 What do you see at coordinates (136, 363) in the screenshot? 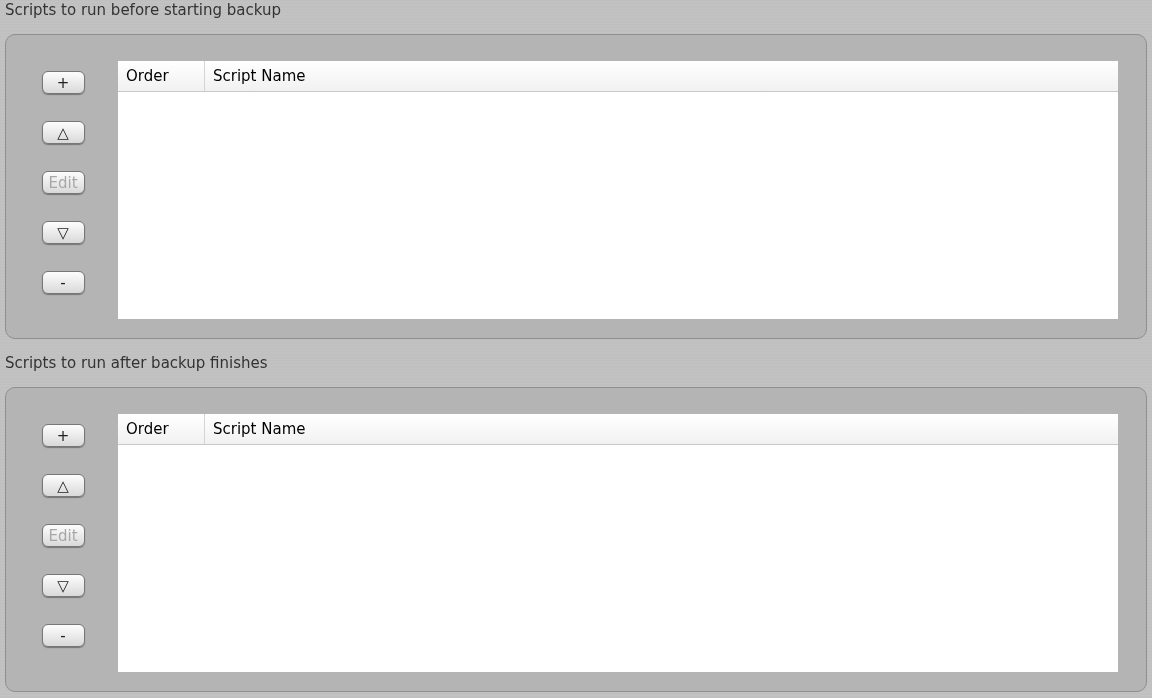
I see `section-title: Scripts to run after backup finishes` at bounding box center [136, 363].